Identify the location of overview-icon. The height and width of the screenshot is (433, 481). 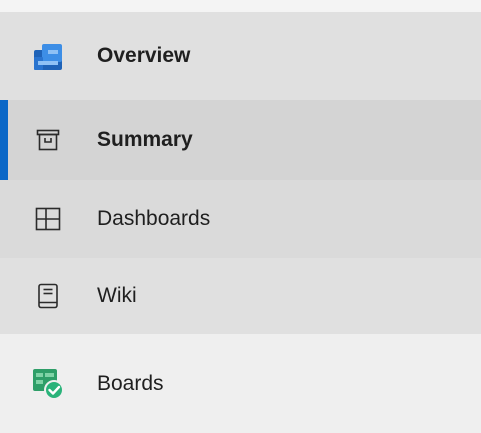
(48, 56).